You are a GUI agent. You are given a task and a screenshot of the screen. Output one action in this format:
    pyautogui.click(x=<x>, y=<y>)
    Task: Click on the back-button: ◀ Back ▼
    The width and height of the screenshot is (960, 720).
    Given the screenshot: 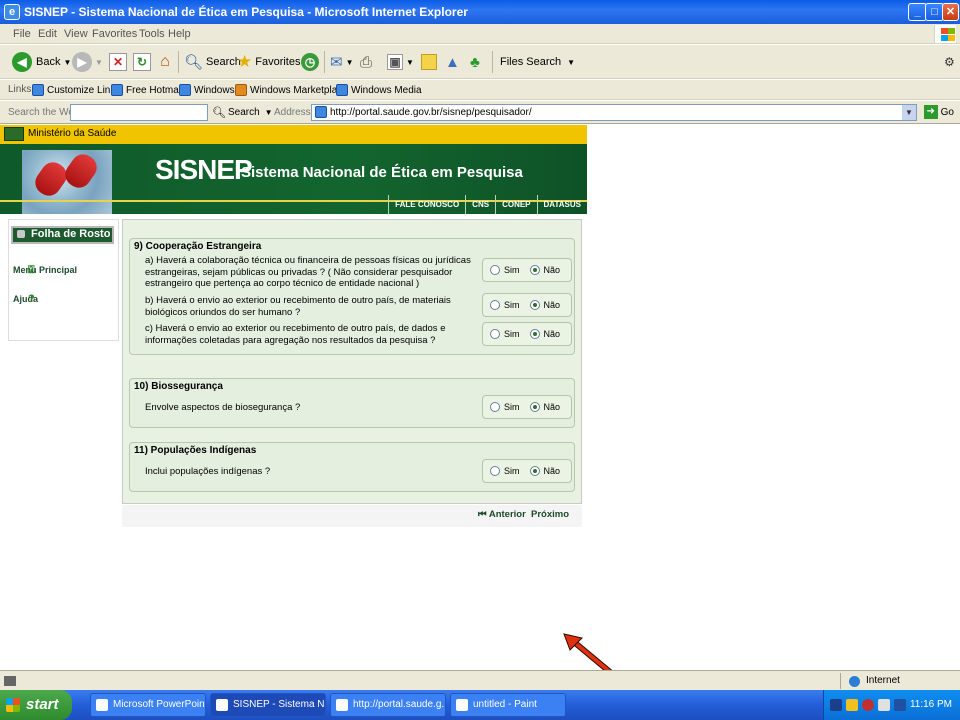 What is the action you would take?
    pyautogui.click(x=41, y=62)
    